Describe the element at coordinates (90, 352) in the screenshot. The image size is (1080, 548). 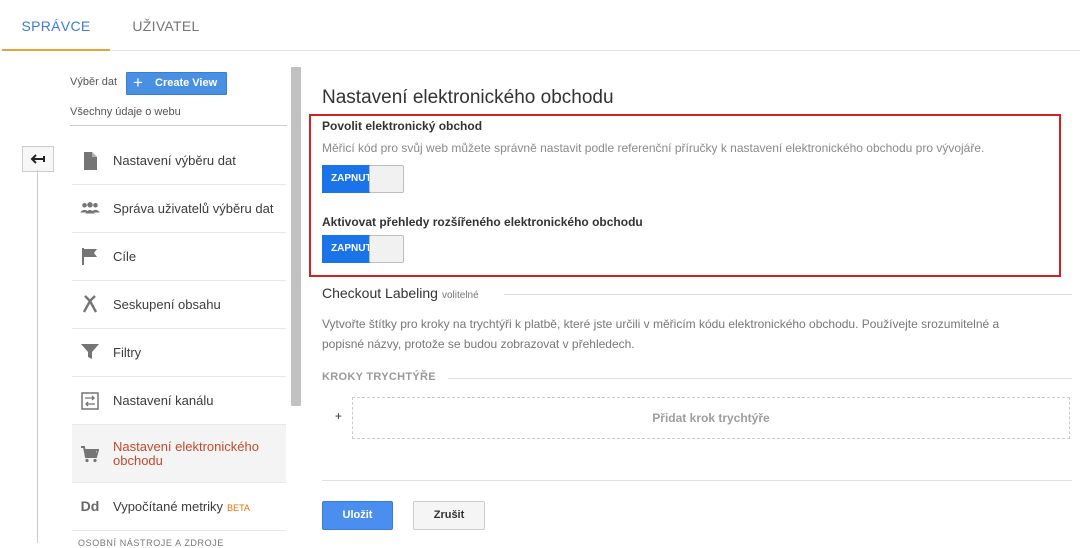
I see `filter-icon` at that location.